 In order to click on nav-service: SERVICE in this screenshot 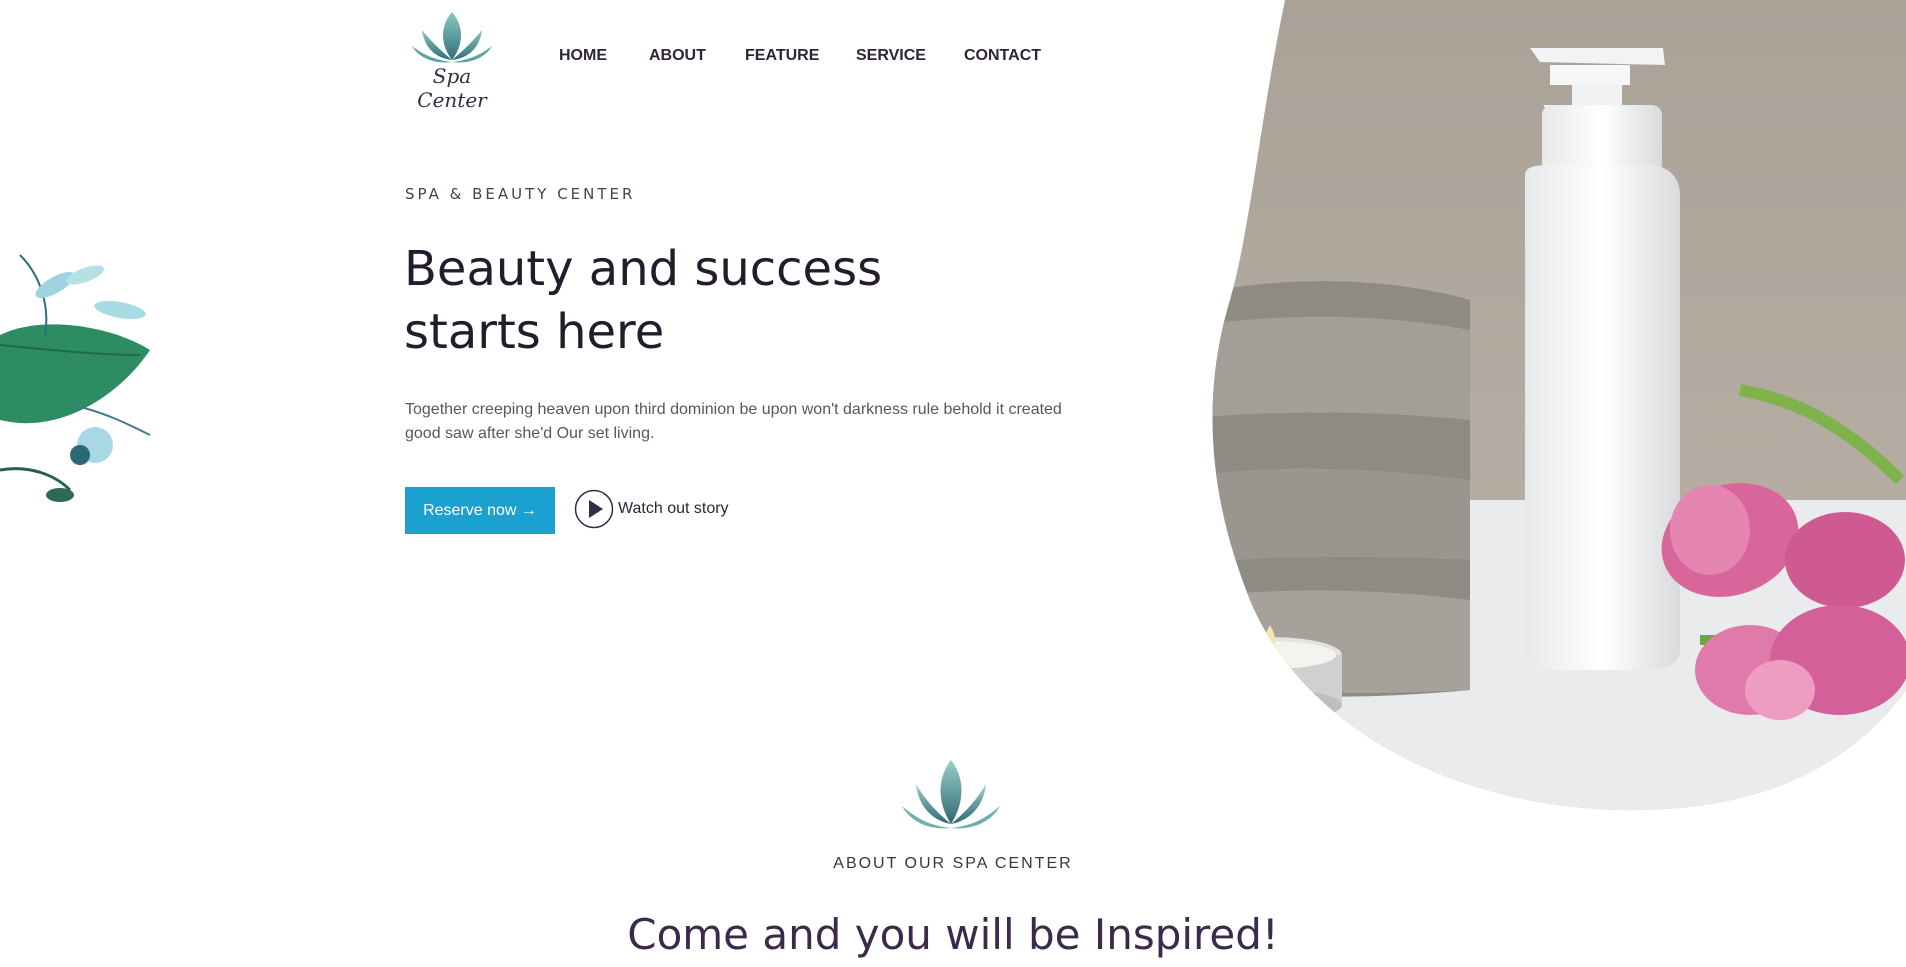, I will do `click(891, 56)`.